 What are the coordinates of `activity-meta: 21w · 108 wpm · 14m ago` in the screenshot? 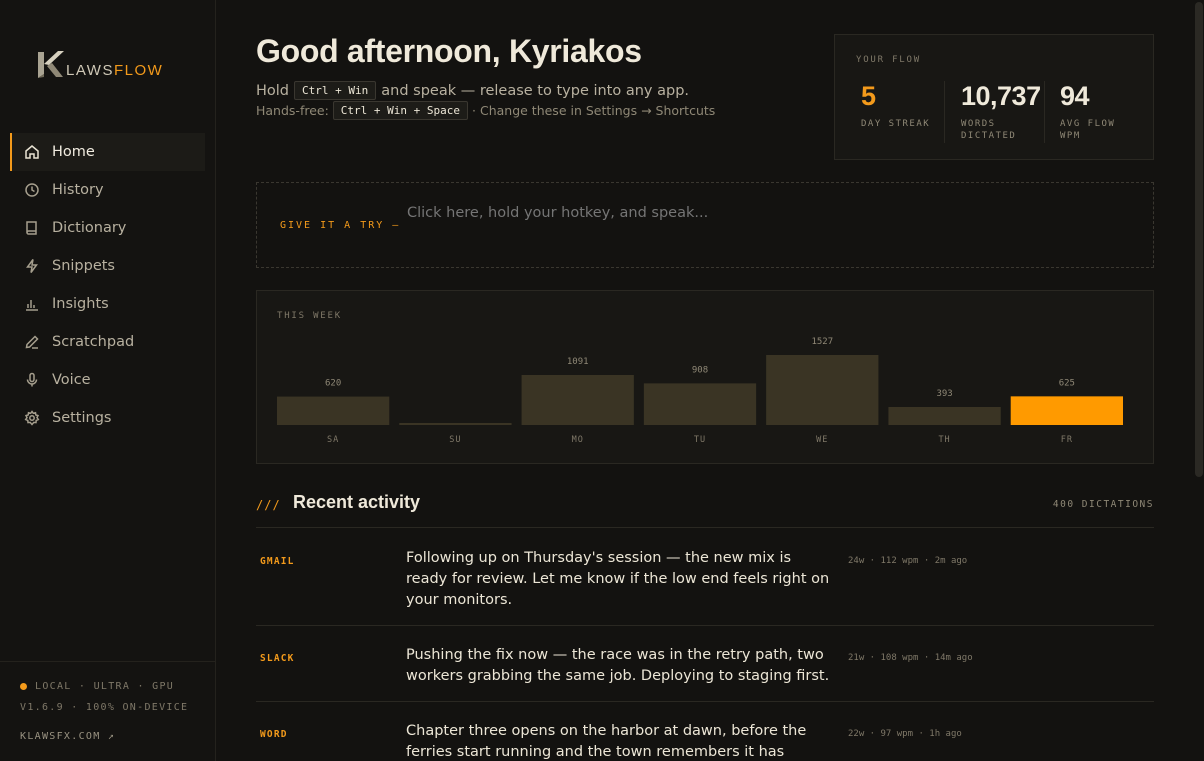 It's located at (910, 658).